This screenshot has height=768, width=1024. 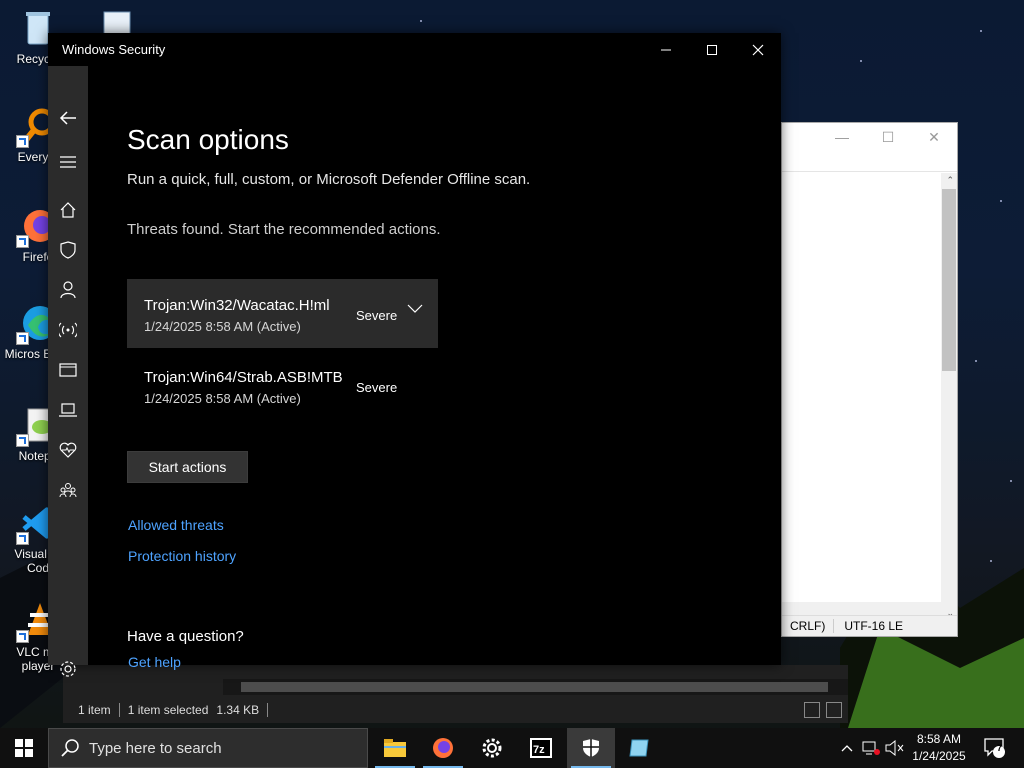 I want to click on device-health-icon, so click(x=68, y=450).